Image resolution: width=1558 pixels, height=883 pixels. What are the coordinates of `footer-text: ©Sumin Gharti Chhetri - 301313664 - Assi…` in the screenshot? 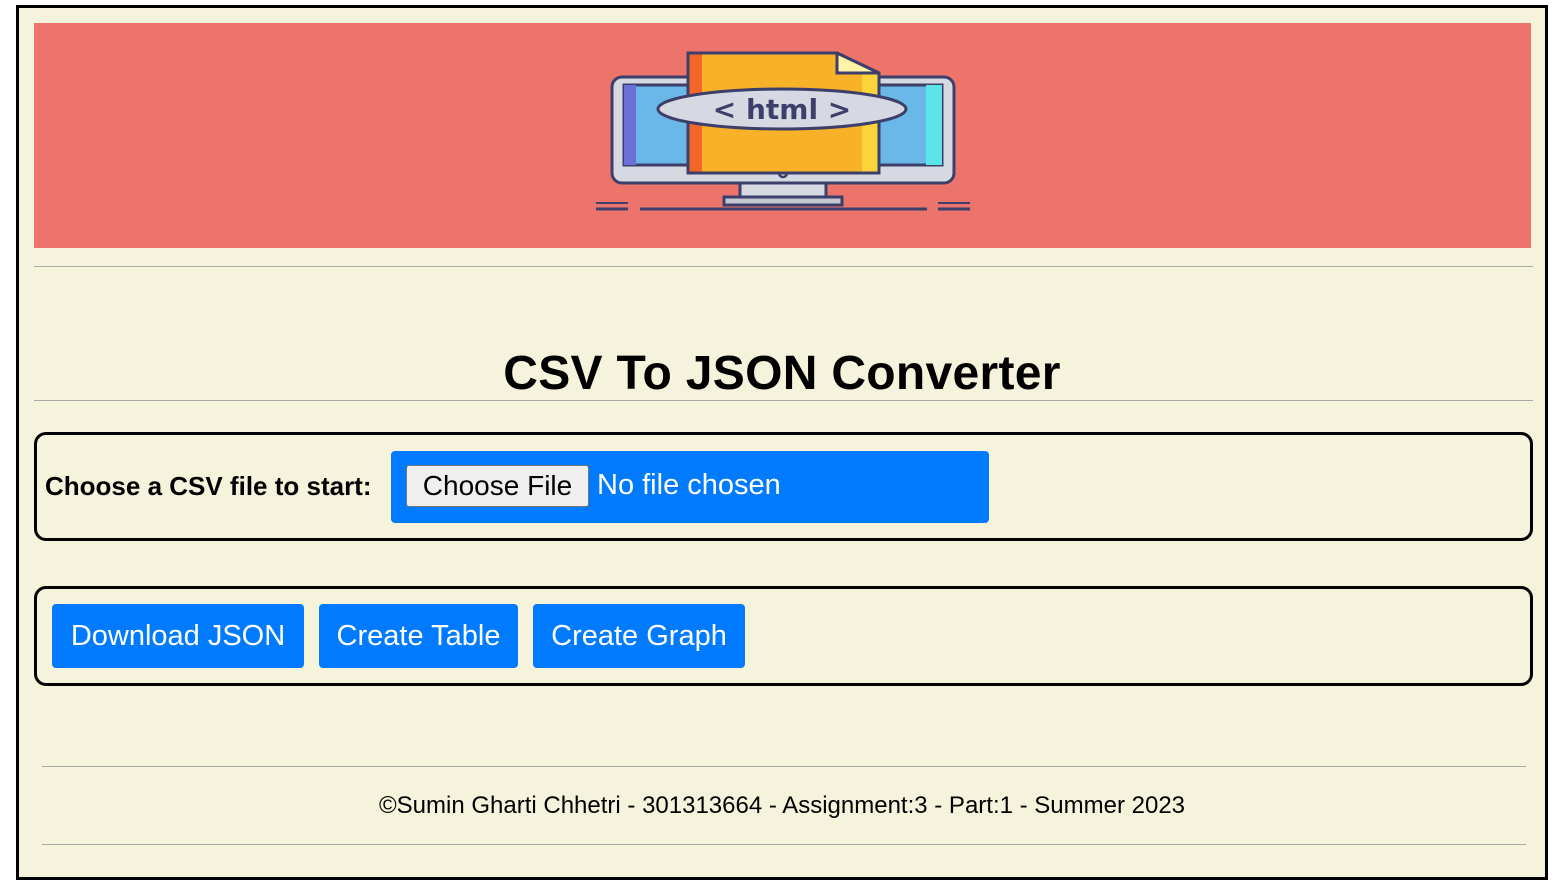 It's located at (782, 805).